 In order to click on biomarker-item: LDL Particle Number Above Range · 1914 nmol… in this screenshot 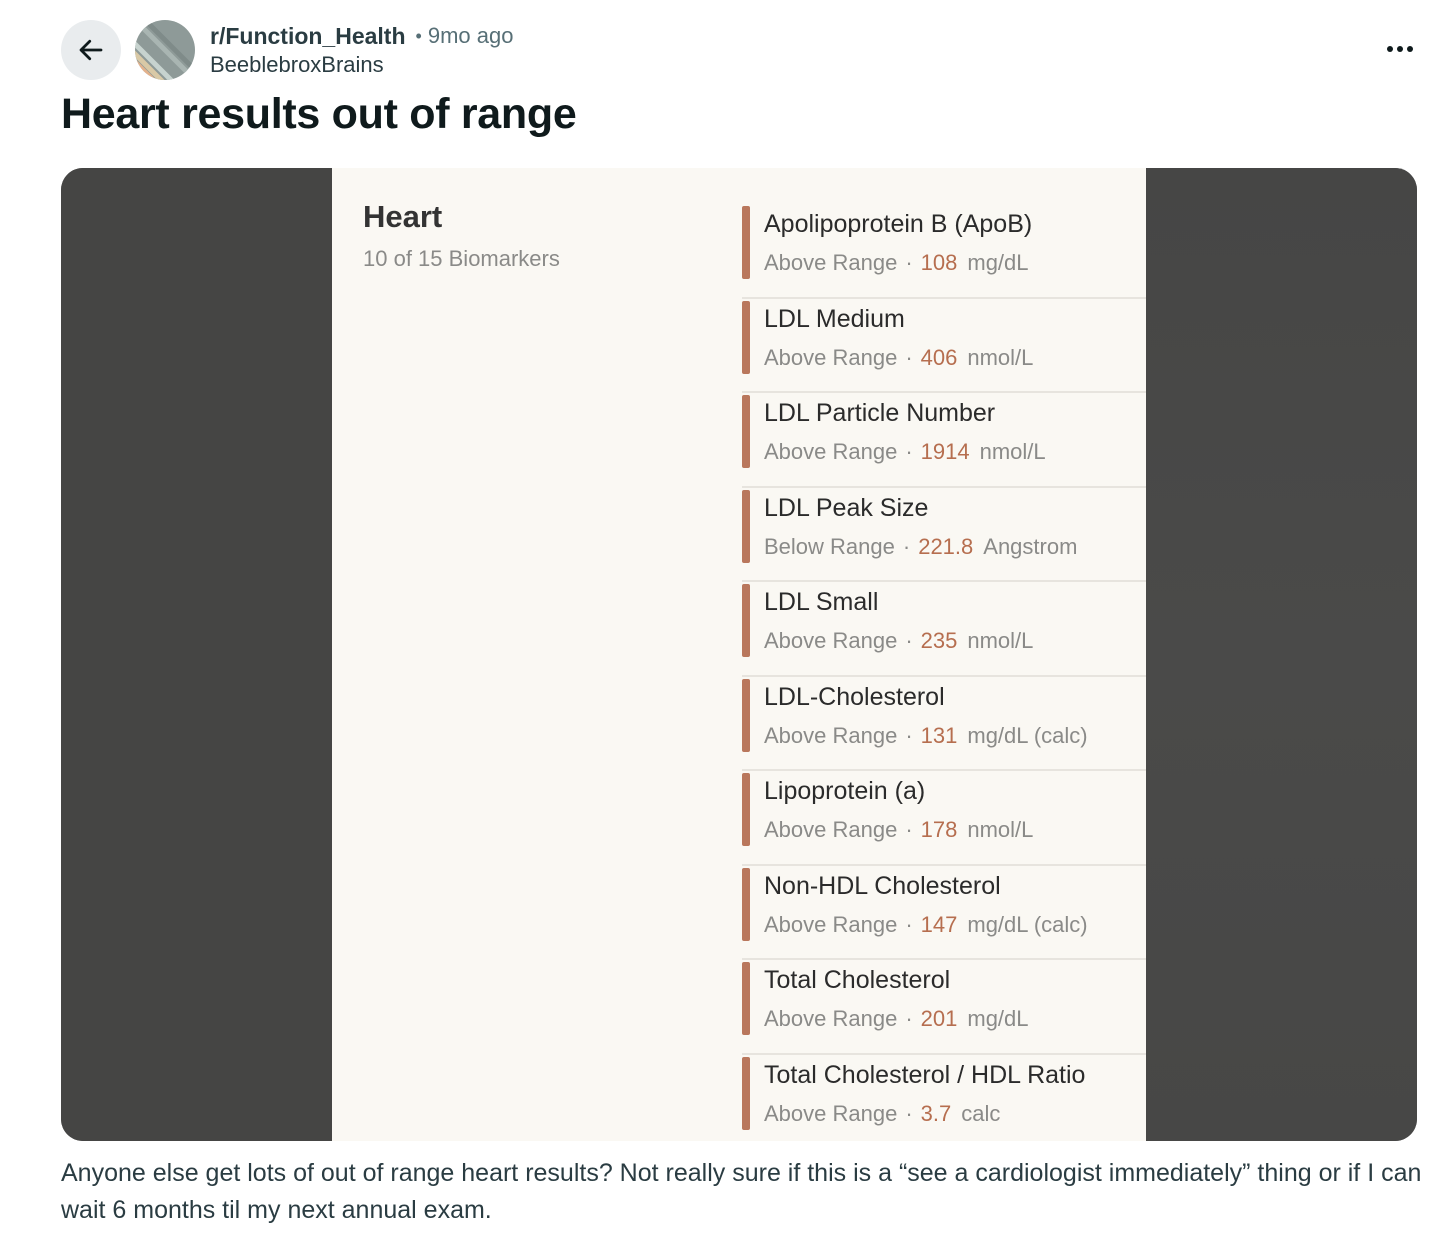, I will do `click(944, 440)`.